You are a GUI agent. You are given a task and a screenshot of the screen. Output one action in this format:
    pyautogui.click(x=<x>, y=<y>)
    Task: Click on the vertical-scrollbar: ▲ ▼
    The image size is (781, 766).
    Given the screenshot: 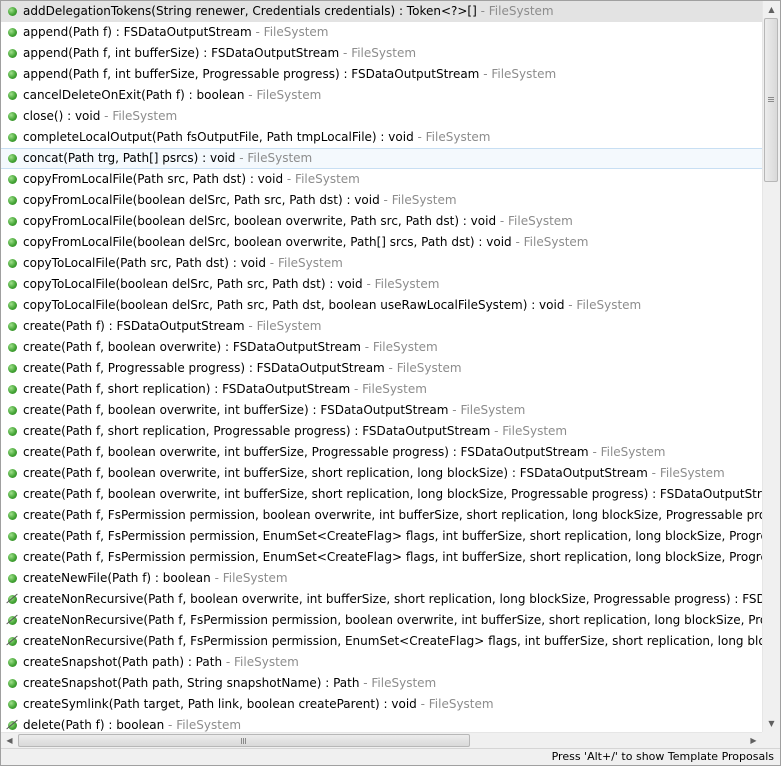 What is the action you would take?
    pyautogui.click(x=771, y=366)
    